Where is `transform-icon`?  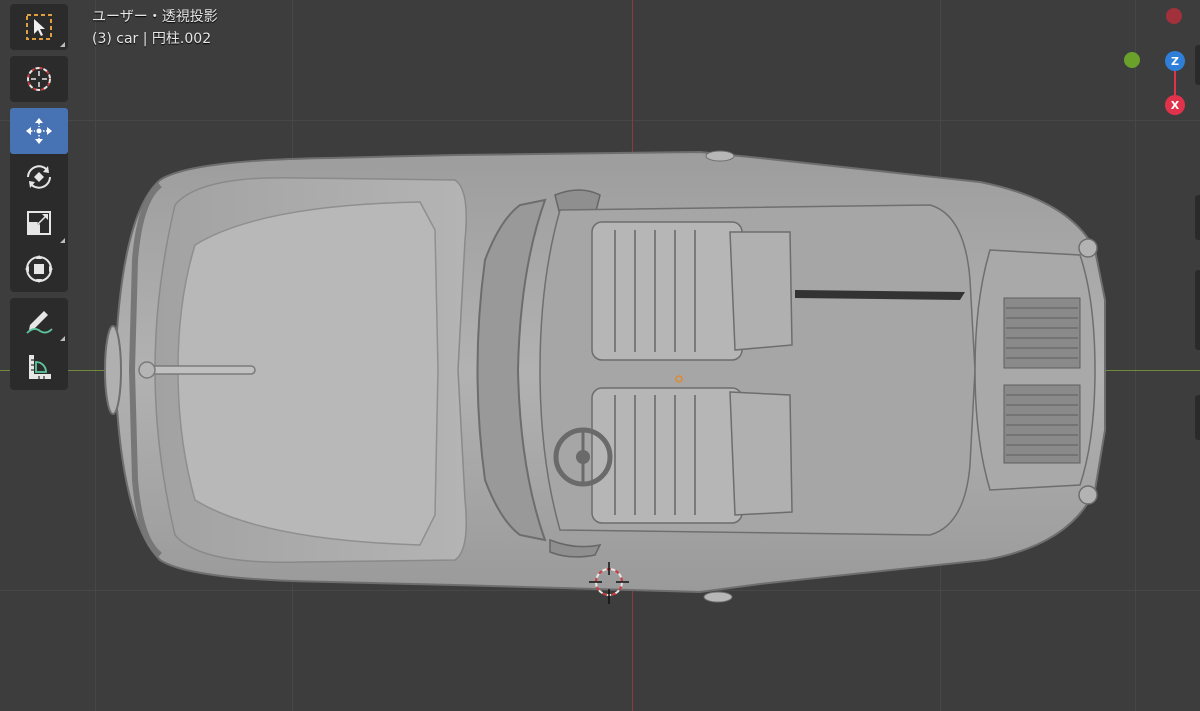 transform-icon is located at coordinates (39, 269).